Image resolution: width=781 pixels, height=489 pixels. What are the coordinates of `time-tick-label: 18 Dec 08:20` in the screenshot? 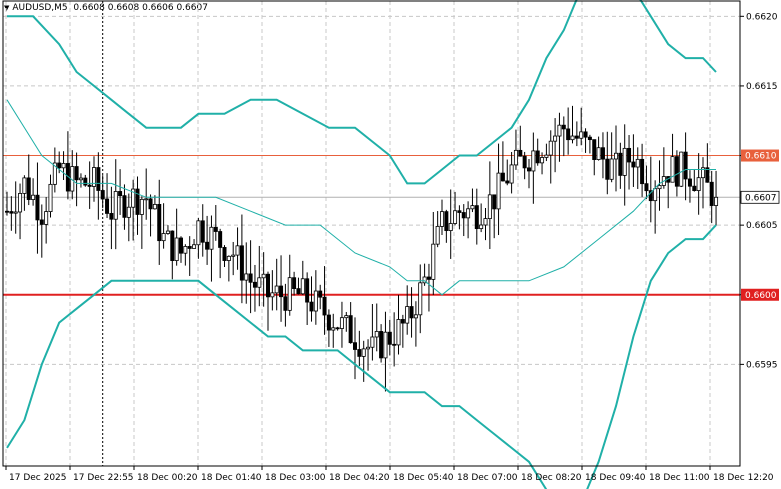 It's located at (551, 478).